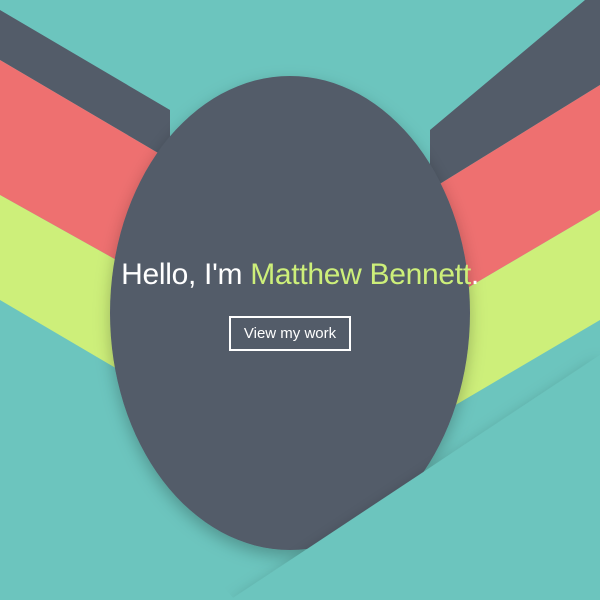 The image size is (600, 600). Describe the element at coordinates (186, 274) in the screenshot. I see `greeting-text: Hello, I'm` at that location.